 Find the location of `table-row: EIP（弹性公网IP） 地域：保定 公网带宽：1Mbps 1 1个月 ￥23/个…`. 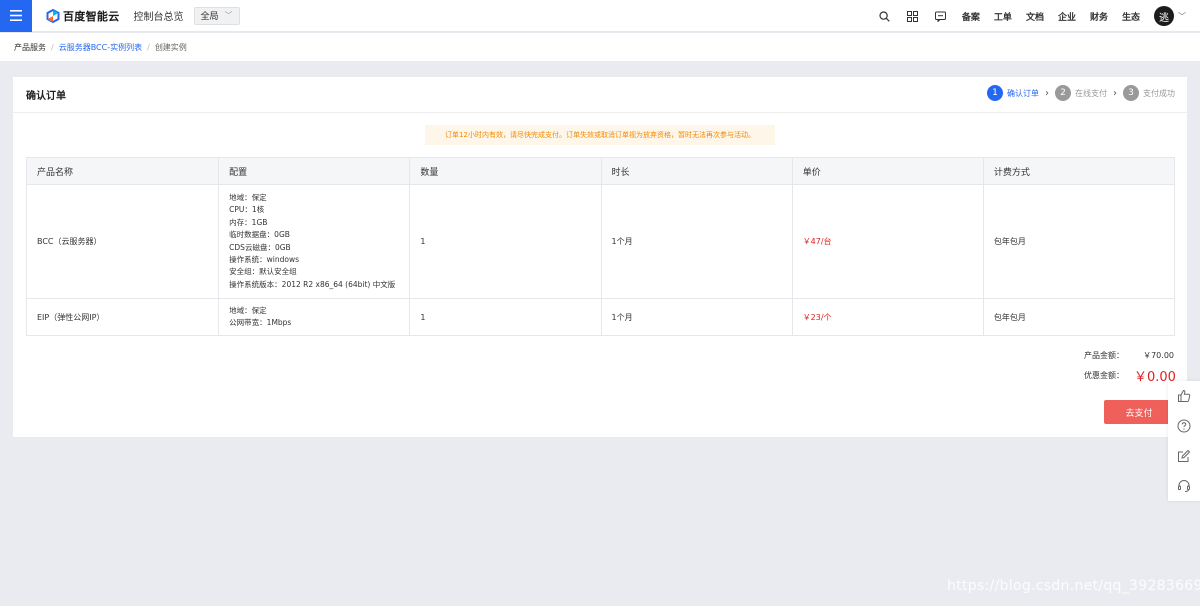

table-row: EIP（弹性公网IP） 地域：保定 公网带宽：1Mbps 1 1个月 ￥23/个… is located at coordinates (600, 316).